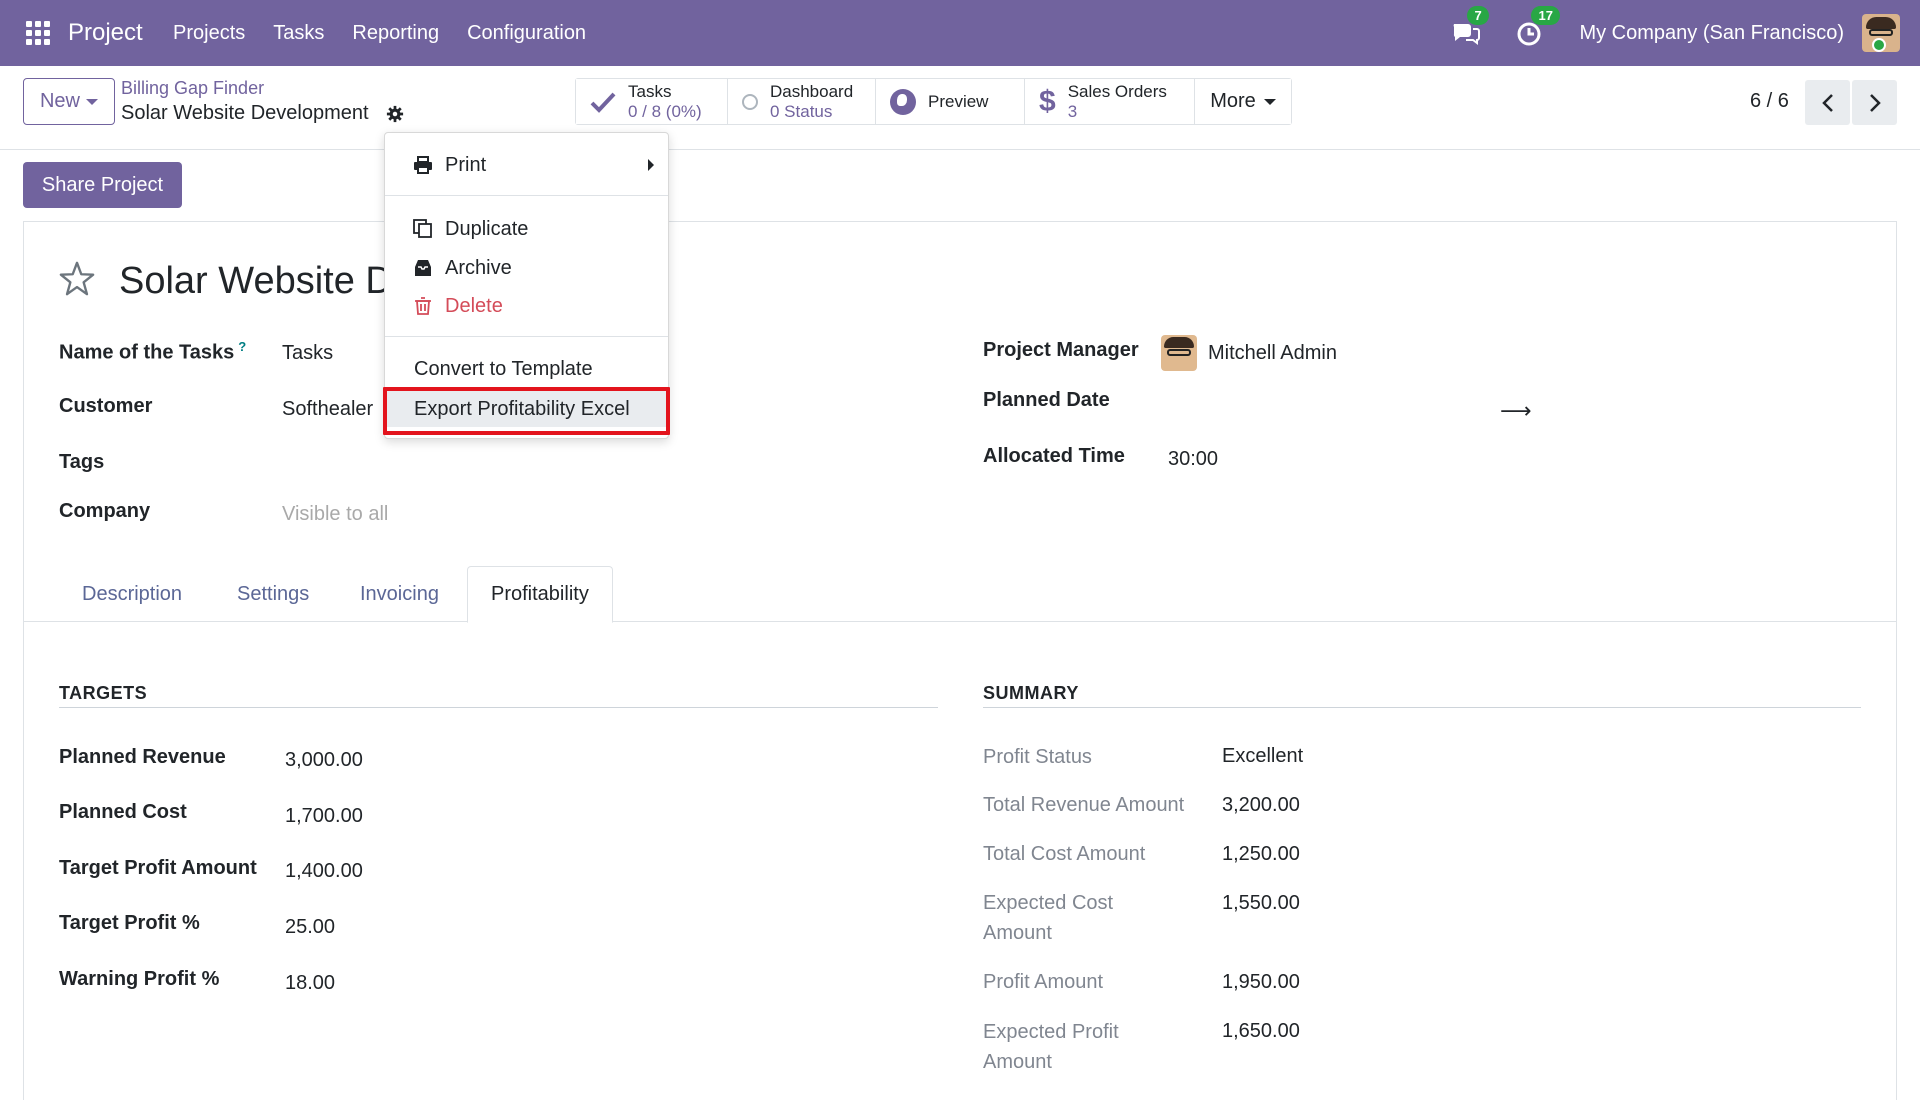 Image resolution: width=1920 pixels, height=1100 pixels. I want to click on chevron-right-icon, so click(1875, 102).